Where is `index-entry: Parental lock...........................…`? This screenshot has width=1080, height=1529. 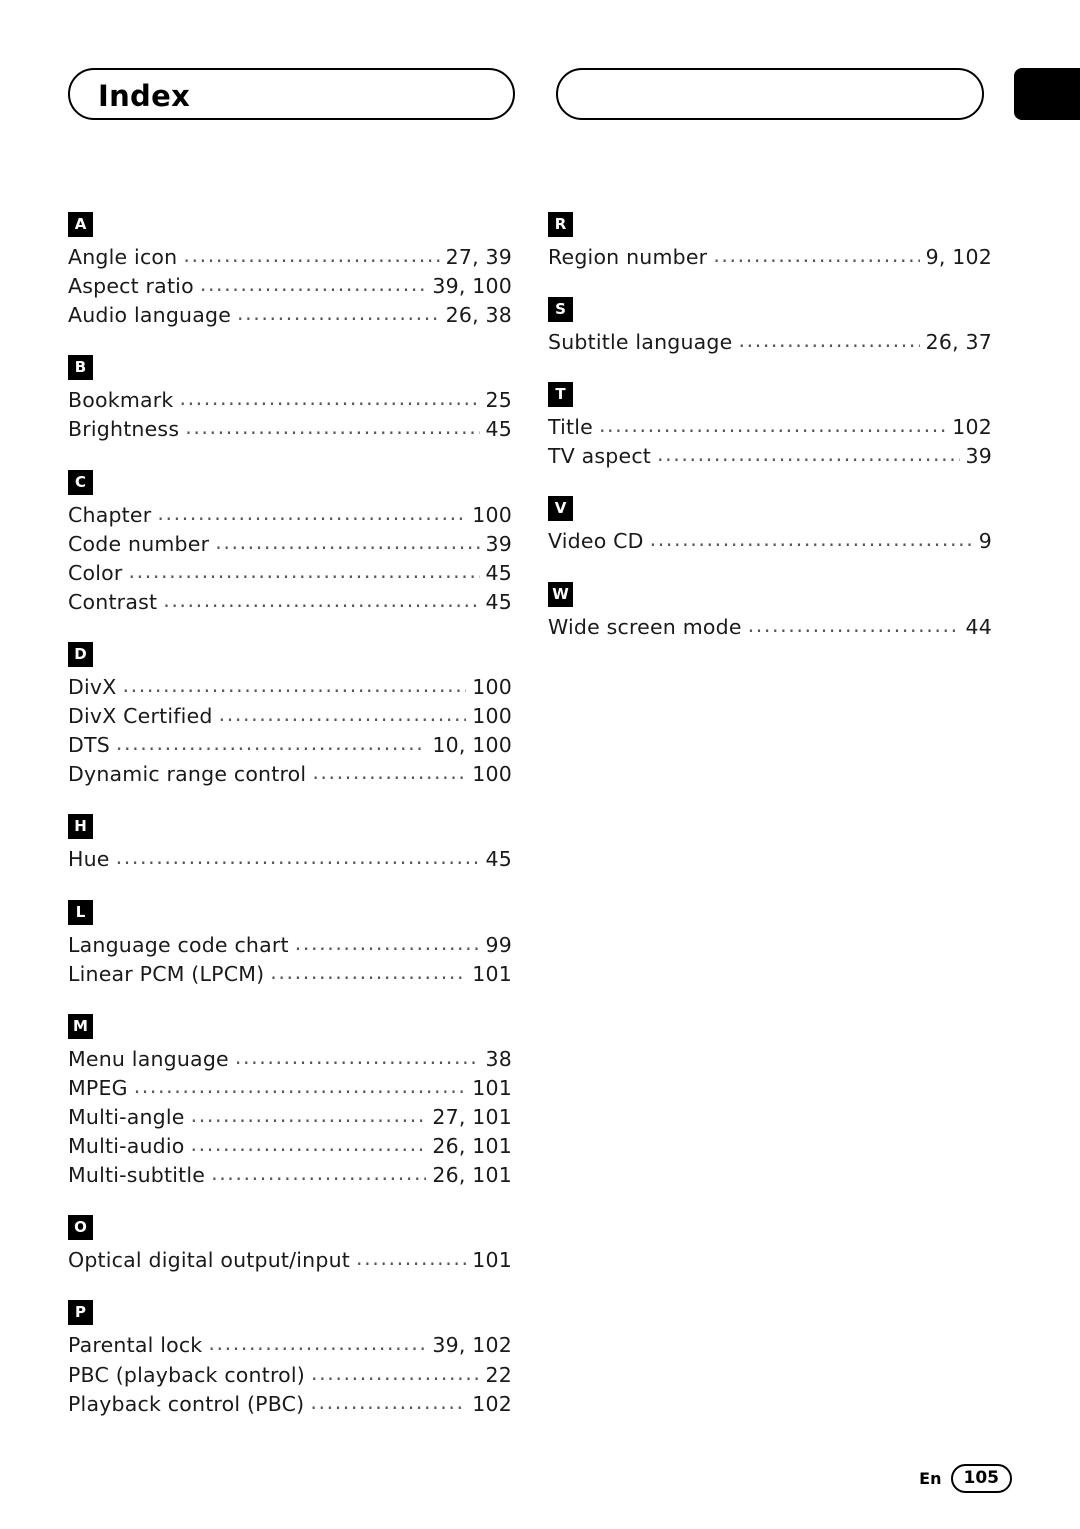
index-entry: Parental lock...........................… is located at coordinates (290, 1345).